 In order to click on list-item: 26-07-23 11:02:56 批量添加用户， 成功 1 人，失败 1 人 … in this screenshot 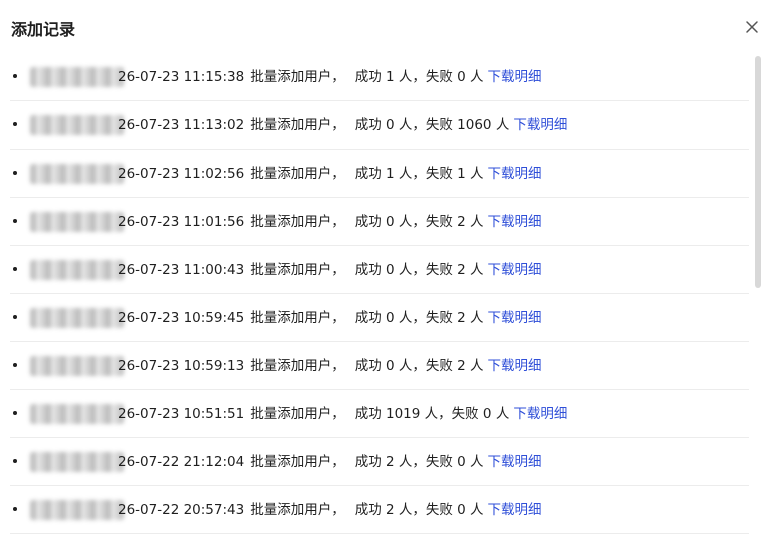, I will do `click(379, 174)`.